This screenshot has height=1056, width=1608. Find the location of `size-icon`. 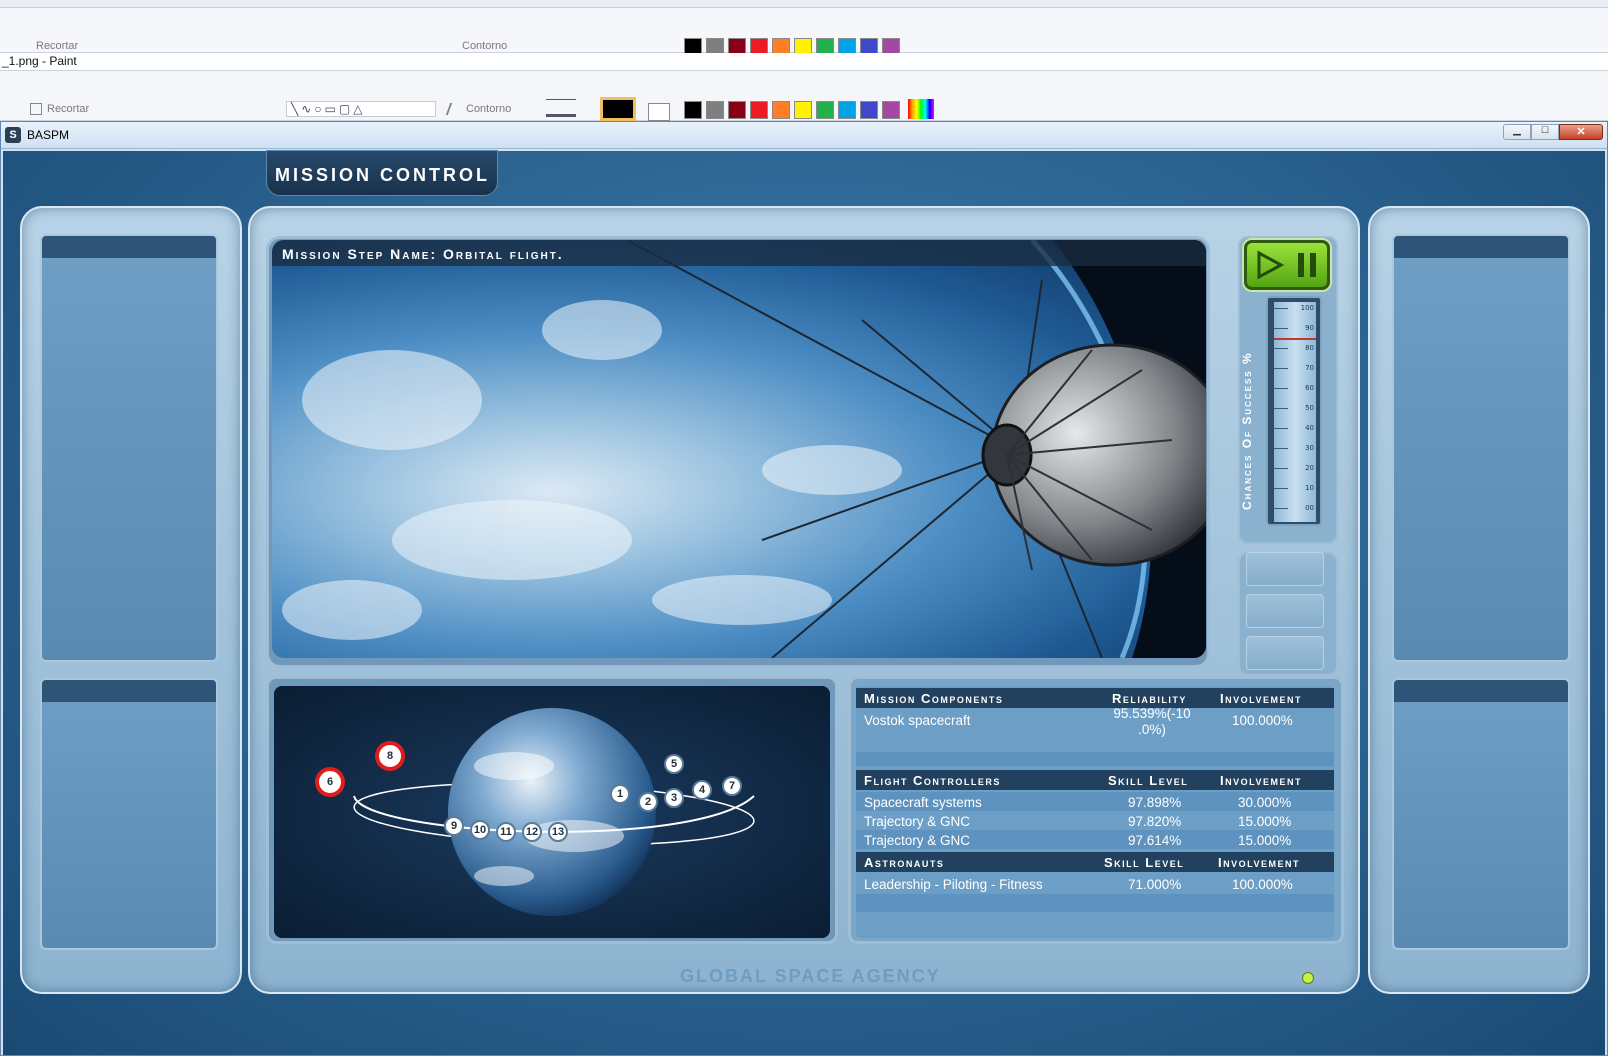

size-icon is located at coordinates (561, 108).